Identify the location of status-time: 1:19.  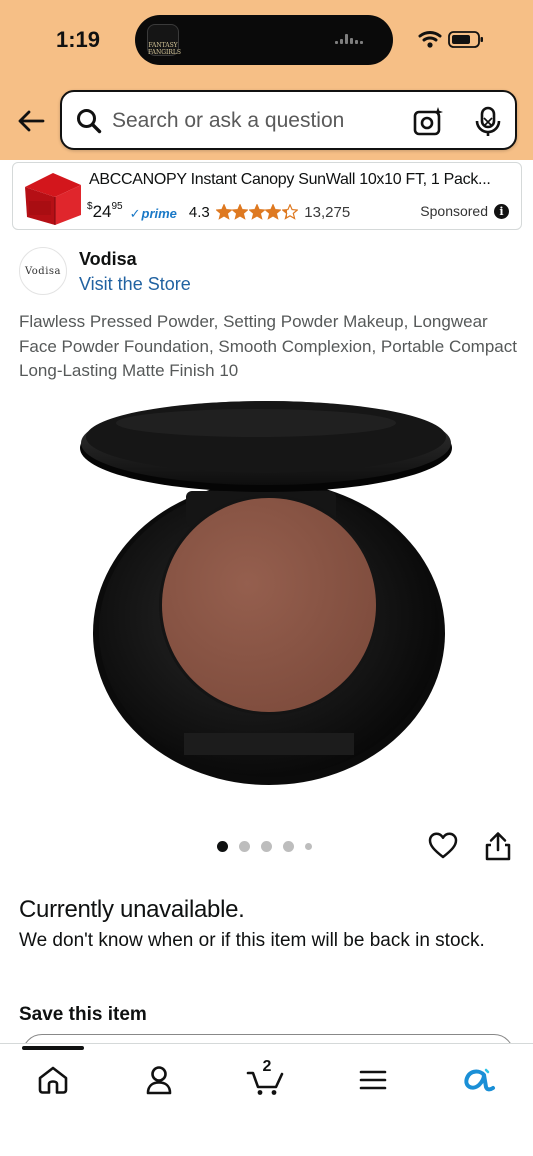
(78, 39).